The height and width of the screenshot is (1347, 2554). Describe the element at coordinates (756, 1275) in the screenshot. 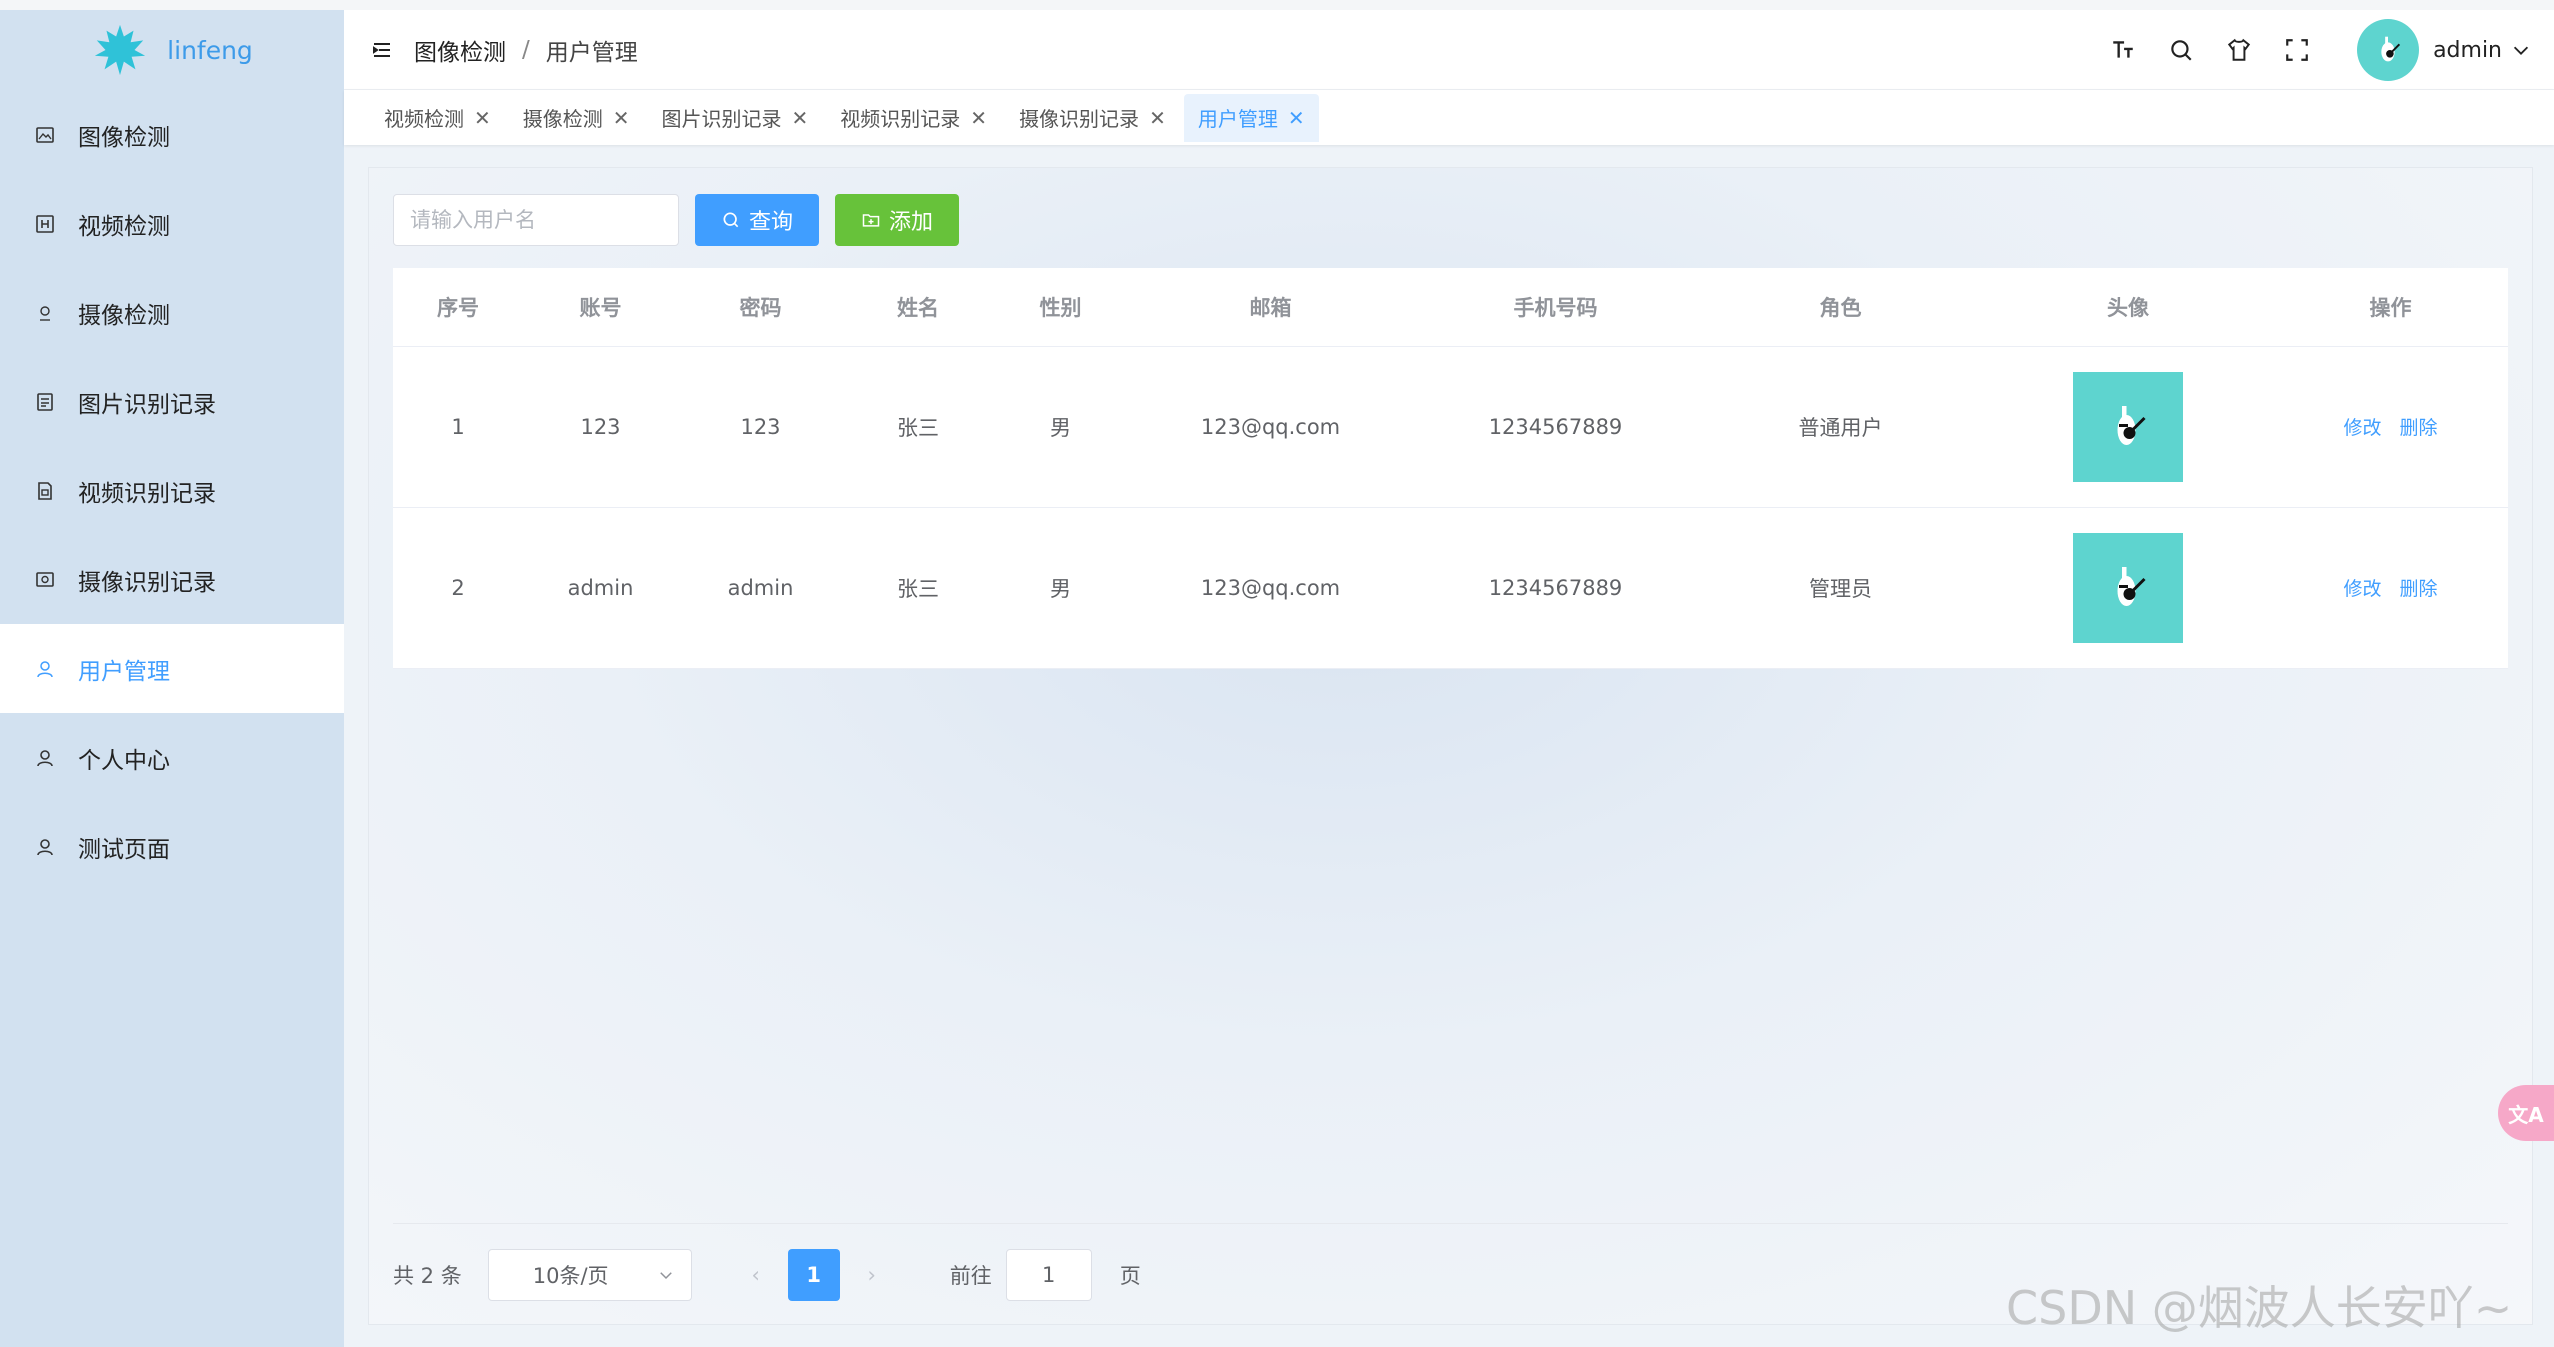

I see `prev-page-icon: ‹` at that location.